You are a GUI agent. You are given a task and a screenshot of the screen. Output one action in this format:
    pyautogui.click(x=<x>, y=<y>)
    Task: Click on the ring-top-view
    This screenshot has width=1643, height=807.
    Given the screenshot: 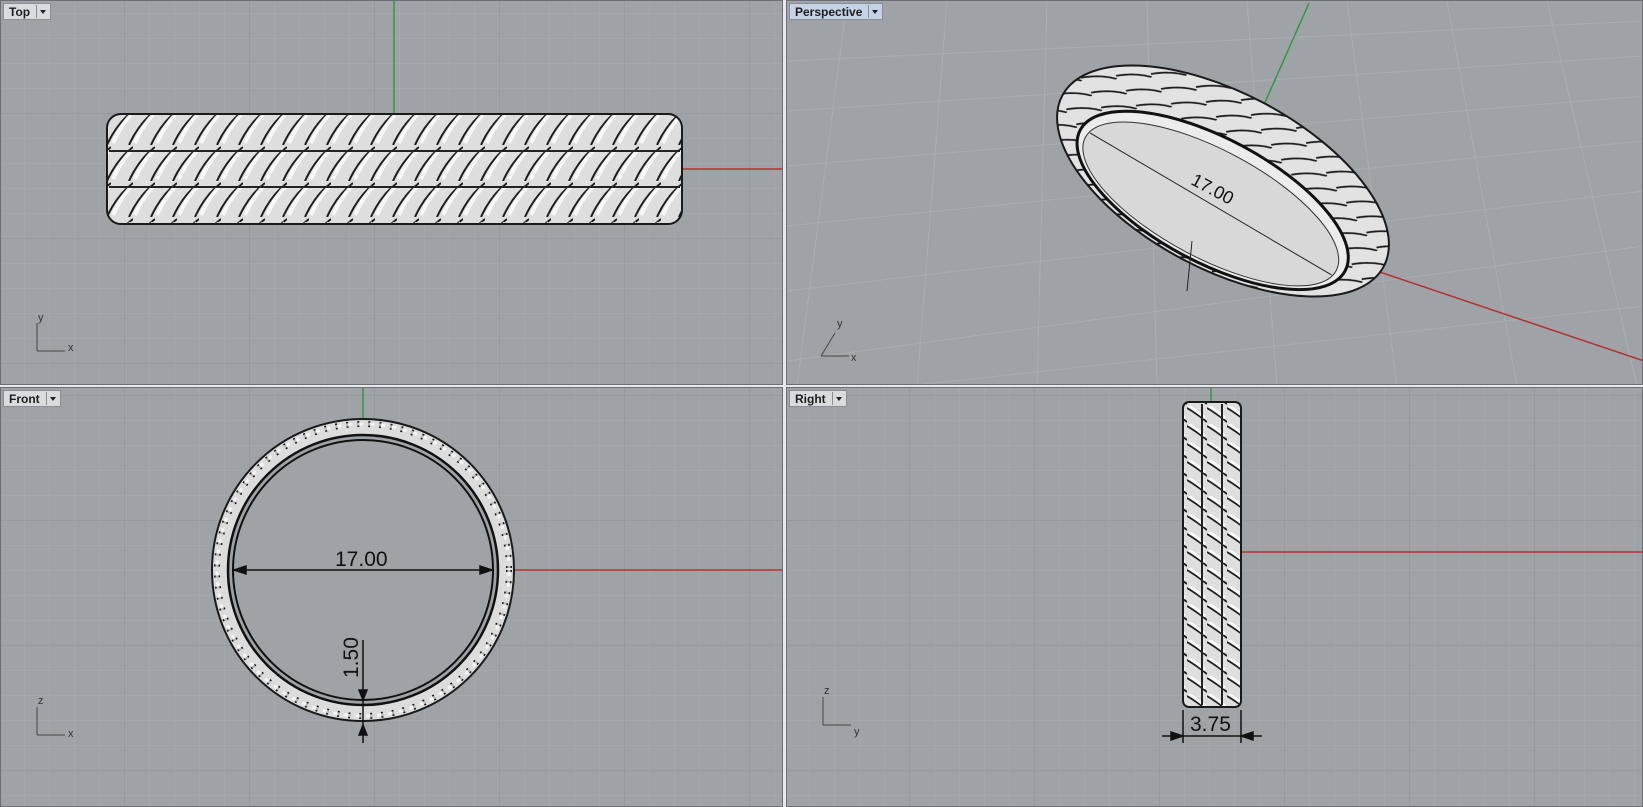 What is the action you would take?
    pyautogui.click(x=394, y=169)
    